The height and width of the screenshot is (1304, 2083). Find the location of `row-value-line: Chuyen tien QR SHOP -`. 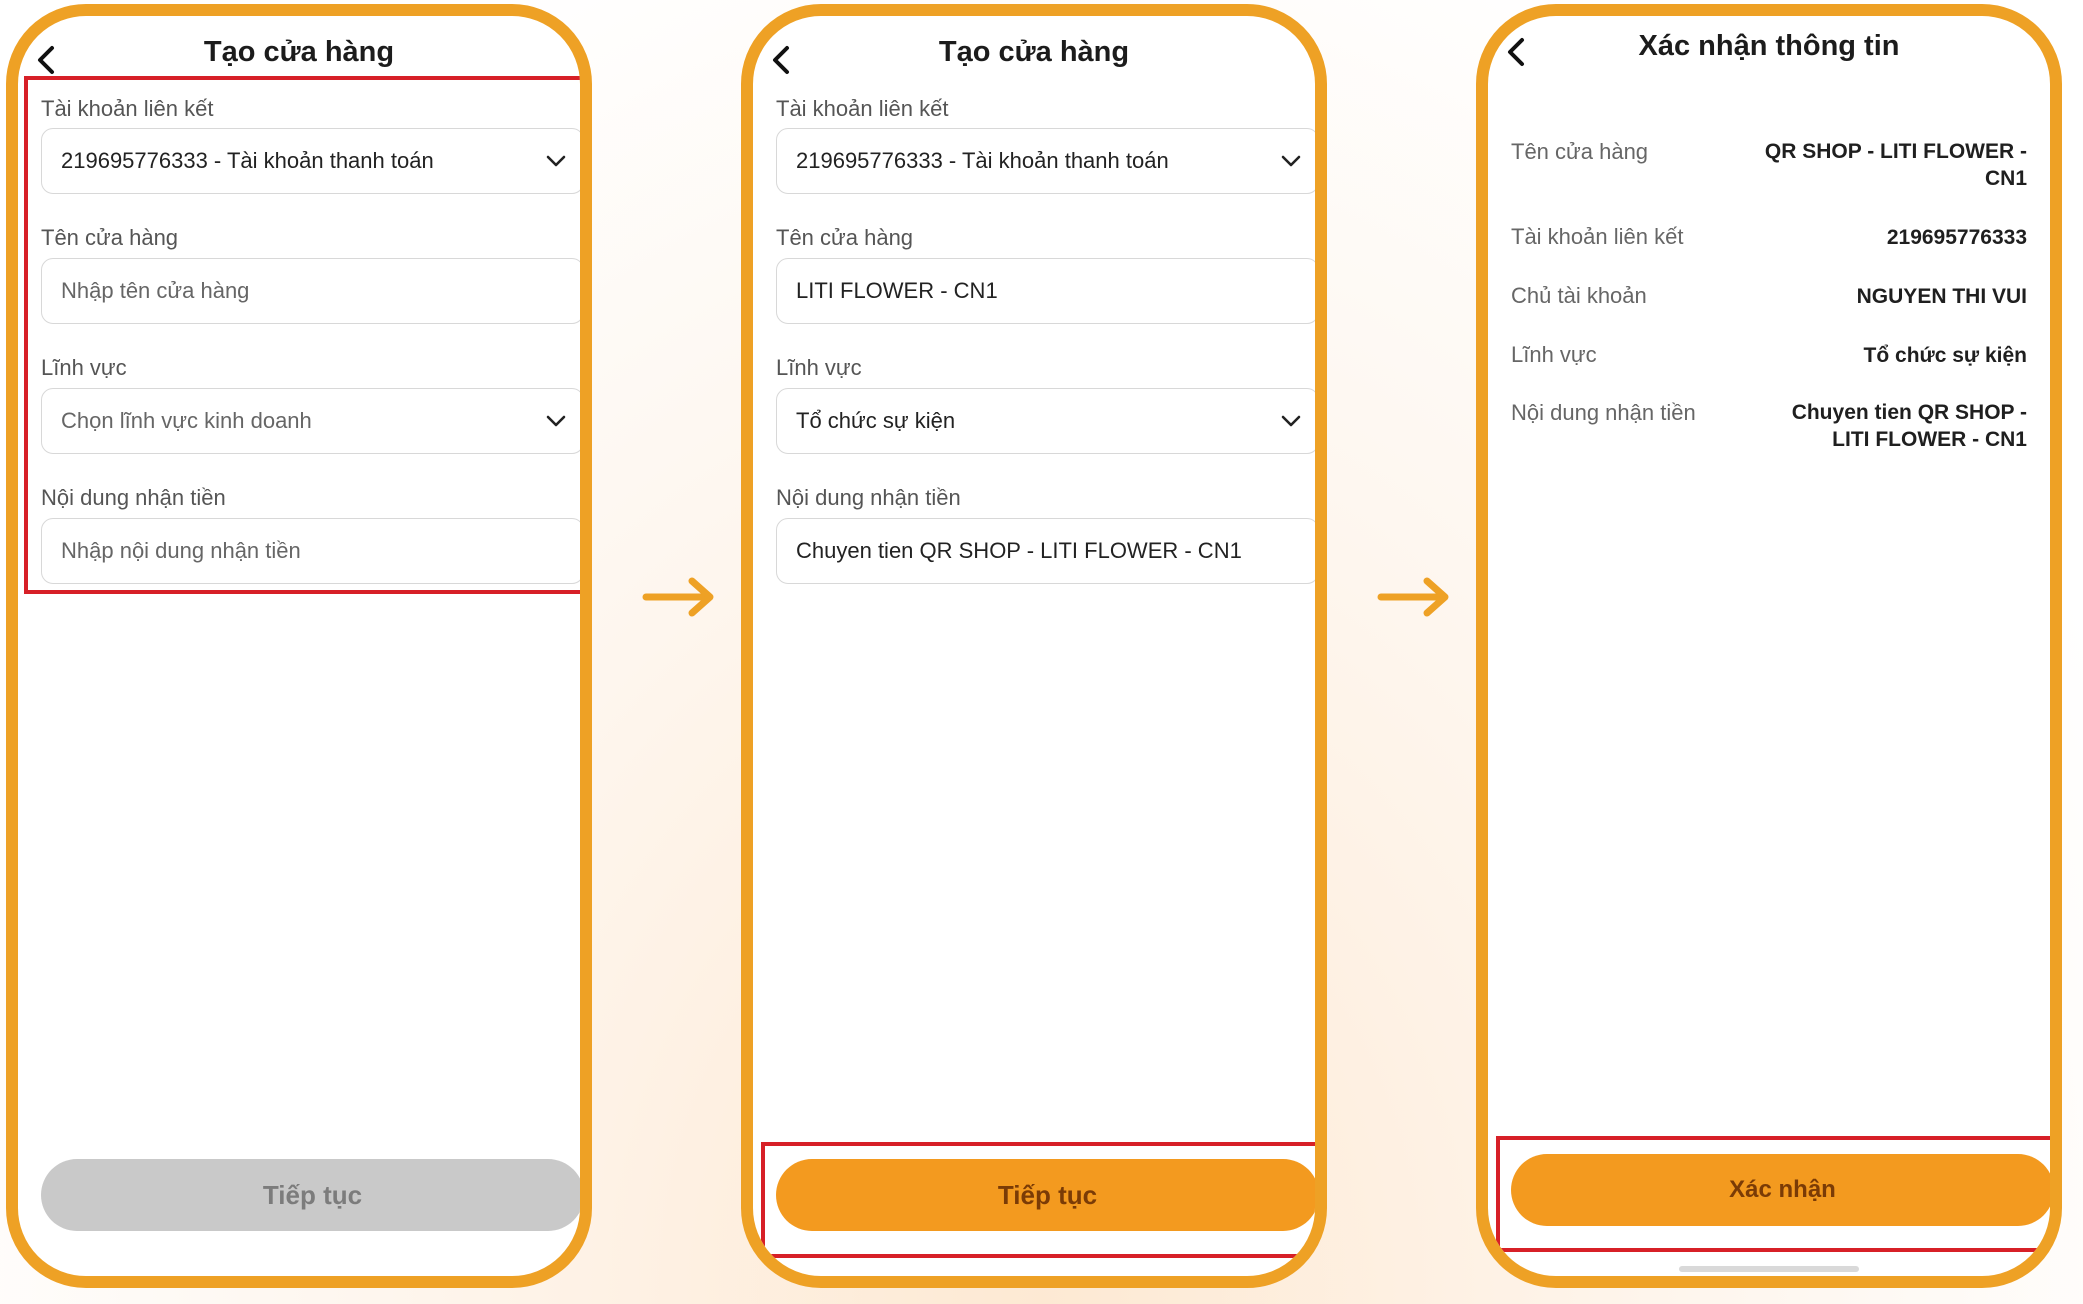

row-value-line: Chuyen tien QR SHOP - is located at coordinates (1909, 412).